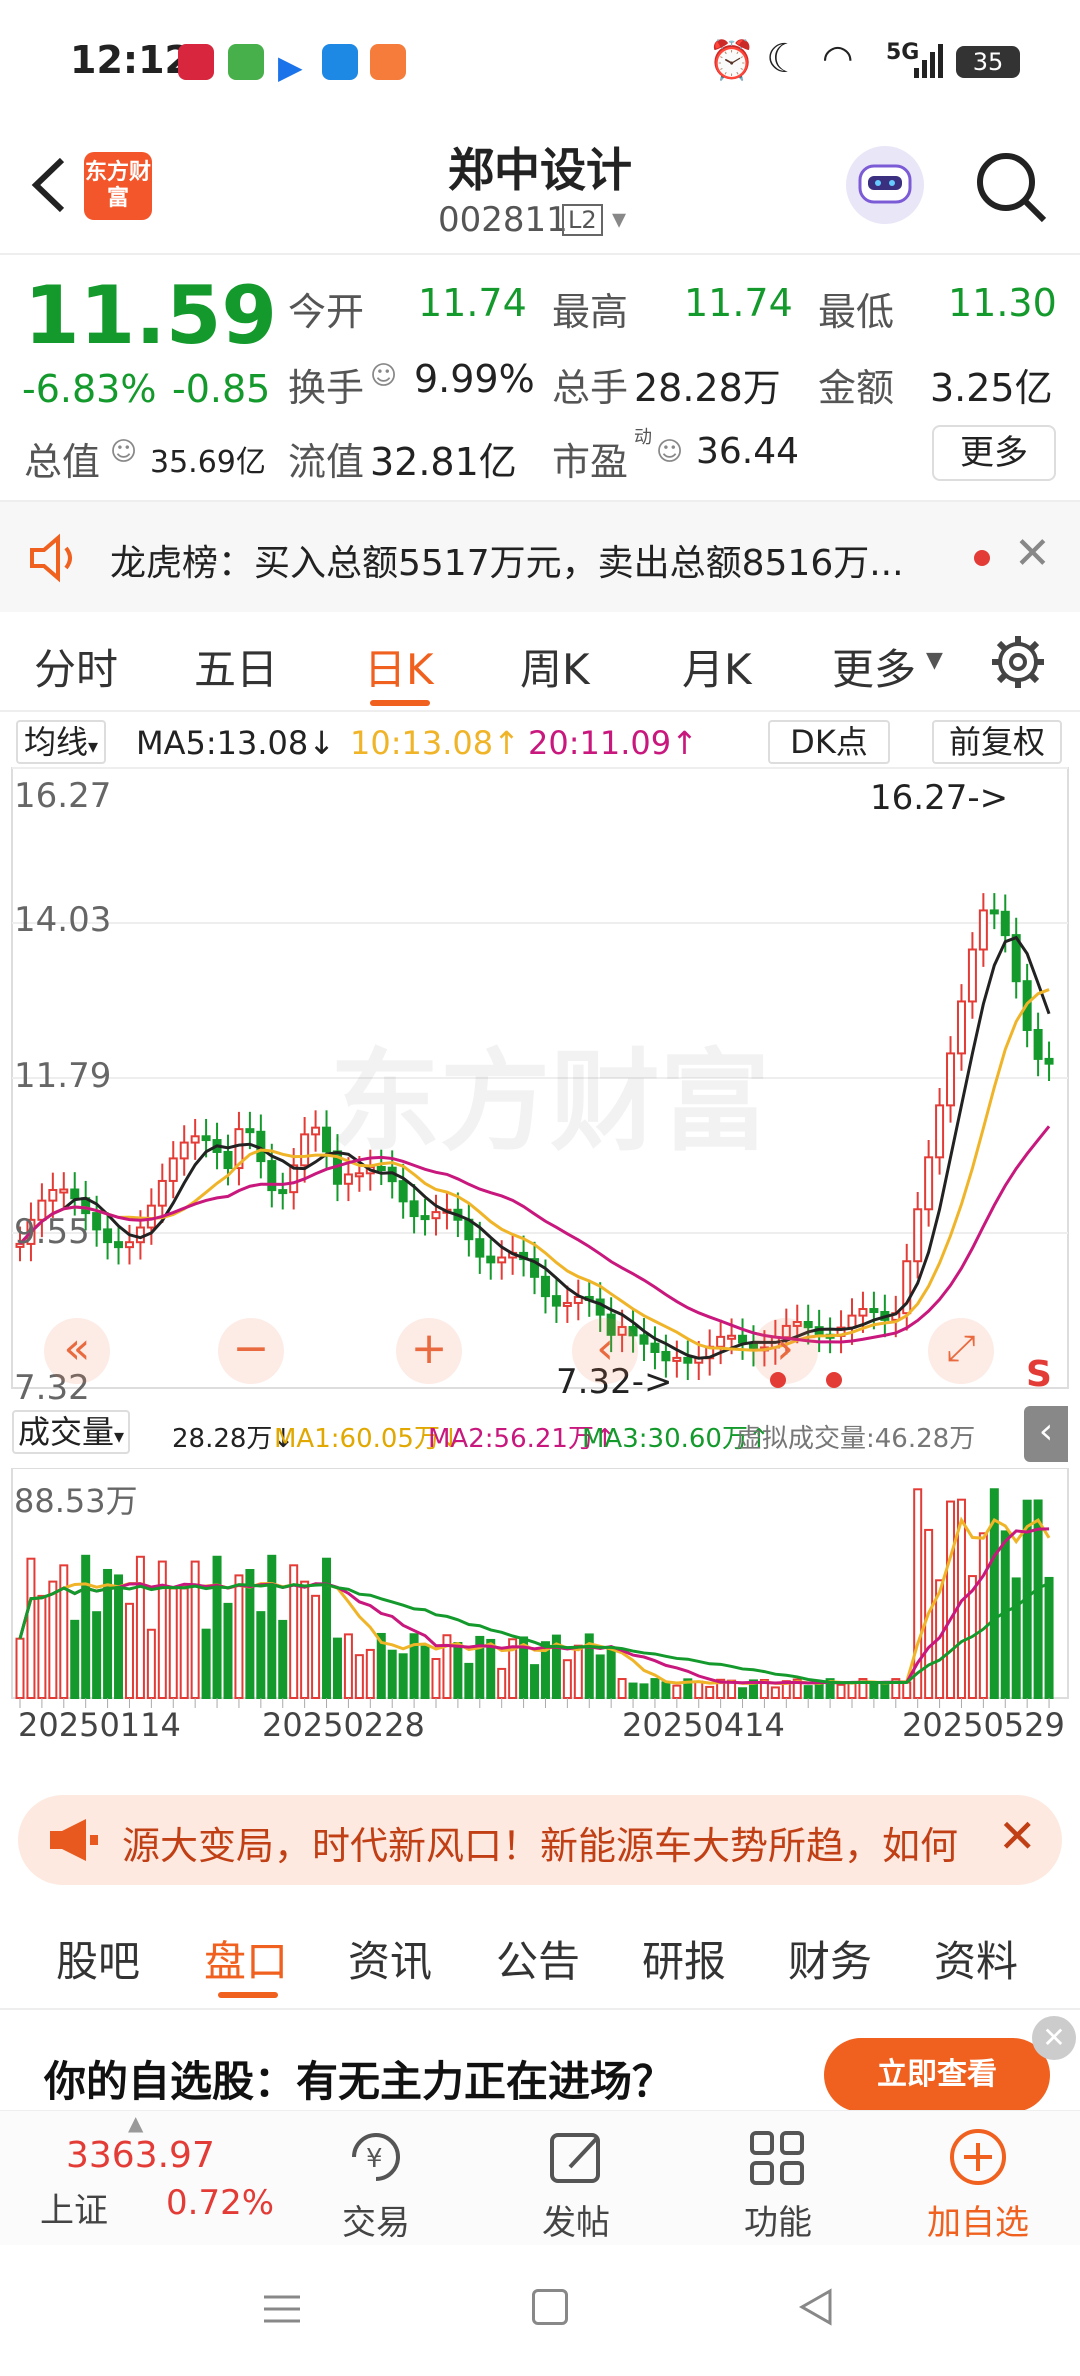 This screenshot has width=1080, height=2376. I want to click on unread-dot, so click(982, 558).